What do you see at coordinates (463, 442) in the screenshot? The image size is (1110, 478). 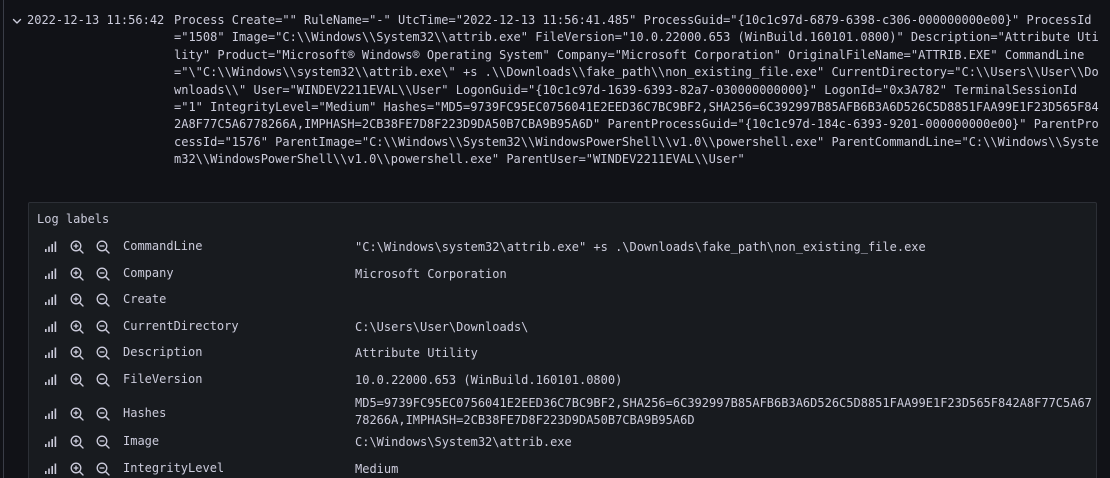 I see `label-value: C:\Windows\System32\attrib.exe` at bounding box center [463, 442].